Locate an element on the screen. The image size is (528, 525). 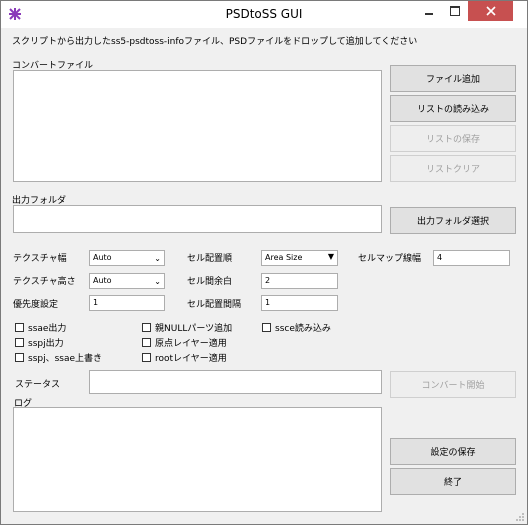
cell-spacing-input: 1 is located at coordinates (299, 303).